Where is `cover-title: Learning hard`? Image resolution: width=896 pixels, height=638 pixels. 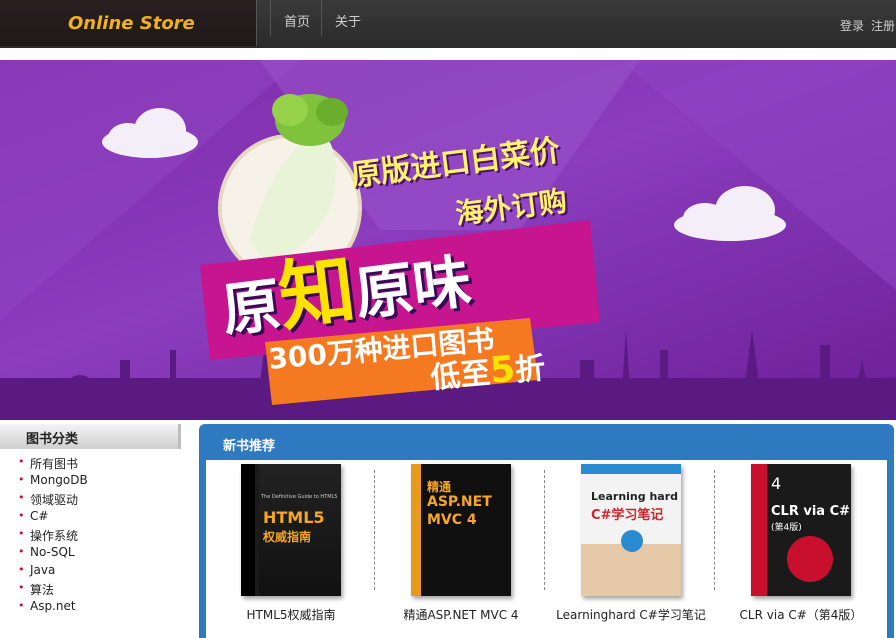 cover-title: Learning hard is located at coordinates (635, 496).